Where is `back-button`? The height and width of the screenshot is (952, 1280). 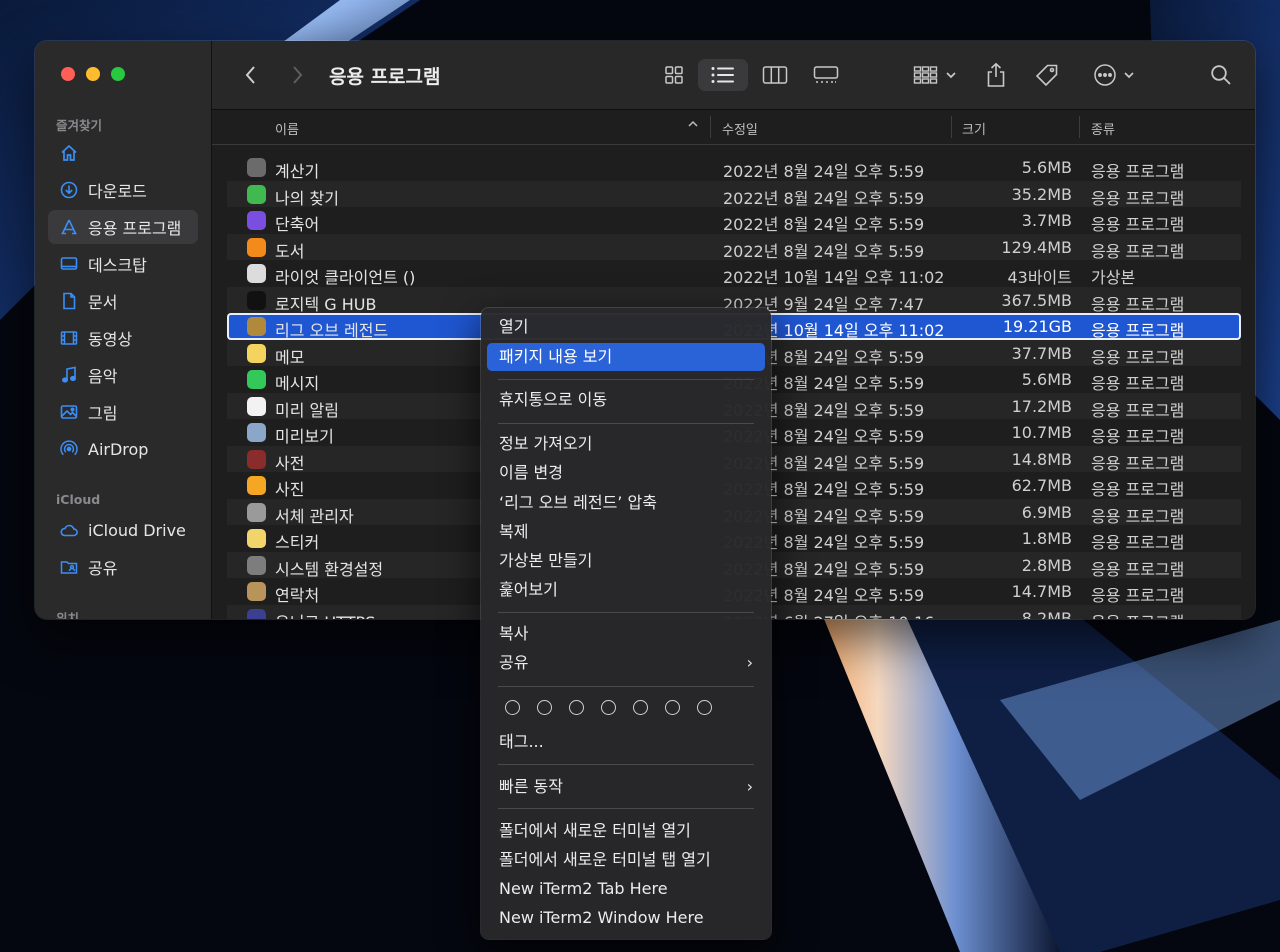 back-button is located at coordinates (251, 75).